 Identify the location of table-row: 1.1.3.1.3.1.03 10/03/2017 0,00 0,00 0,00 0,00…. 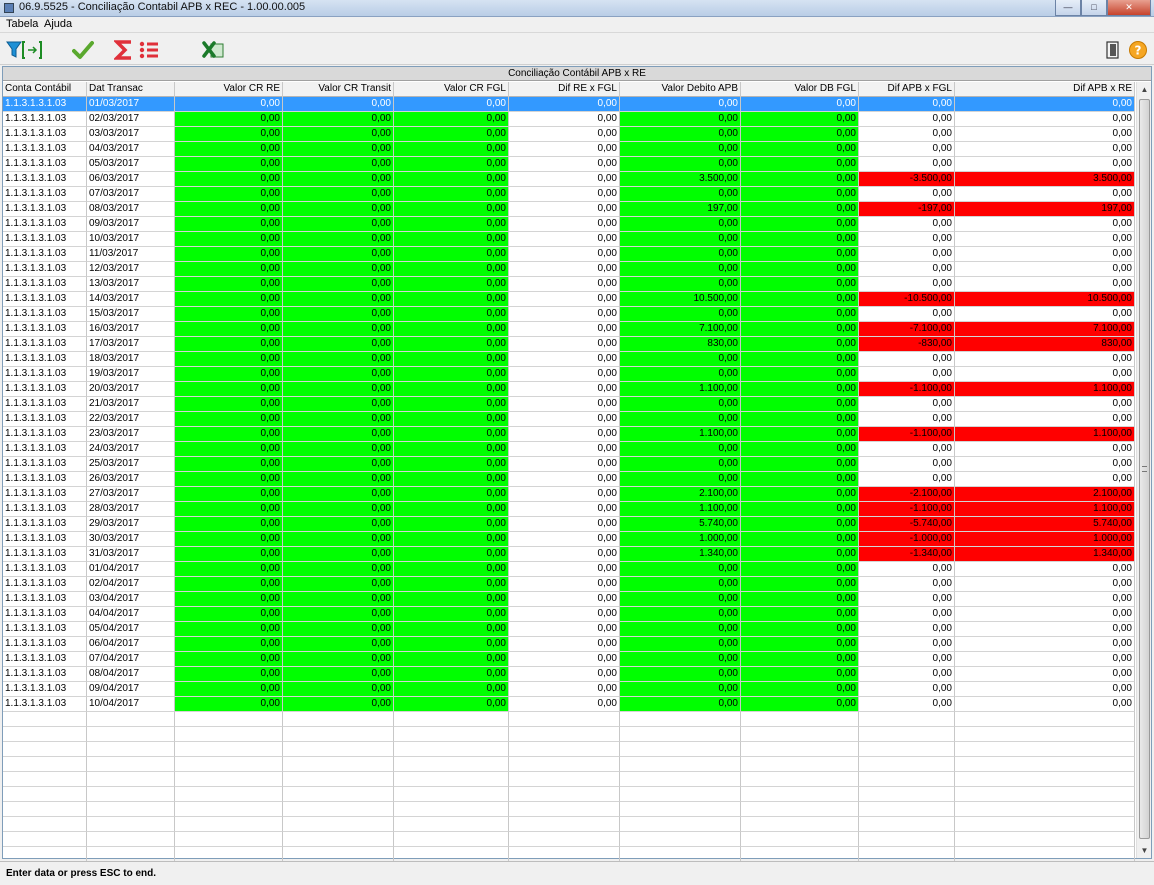
(569, 239).